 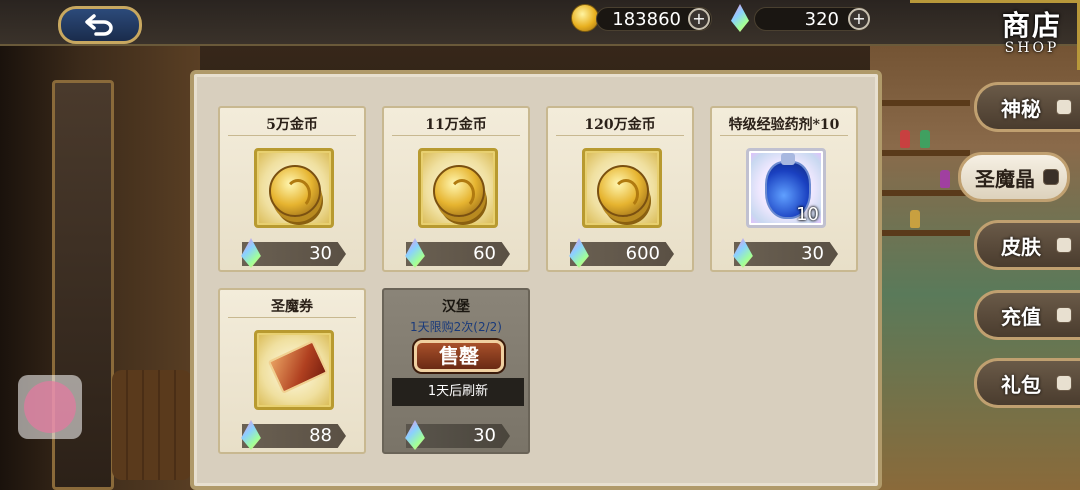 I want to click on tab-label: 皮肤, so click(x=1021, y=246).